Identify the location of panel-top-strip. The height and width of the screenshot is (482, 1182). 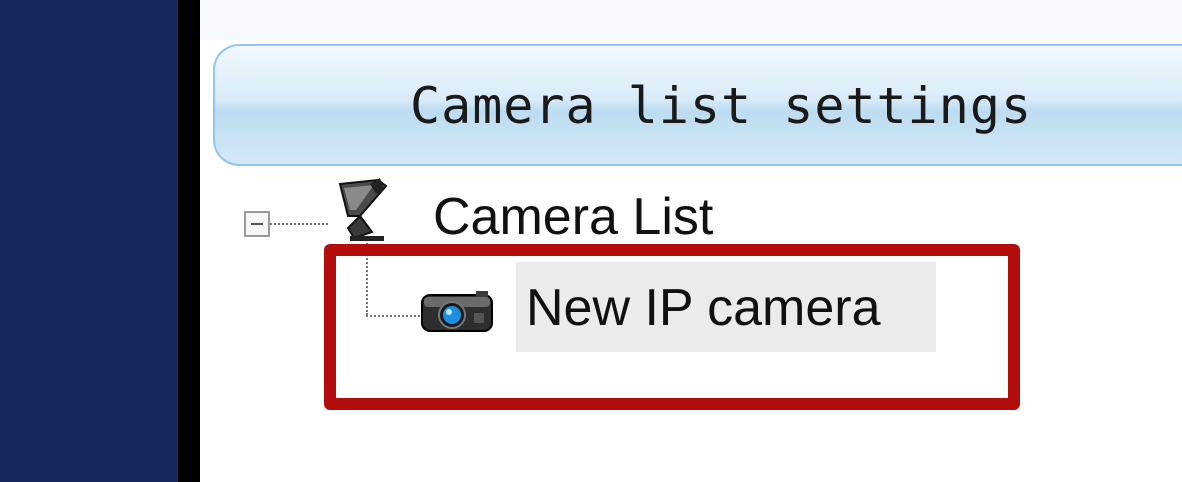
(691, 20).